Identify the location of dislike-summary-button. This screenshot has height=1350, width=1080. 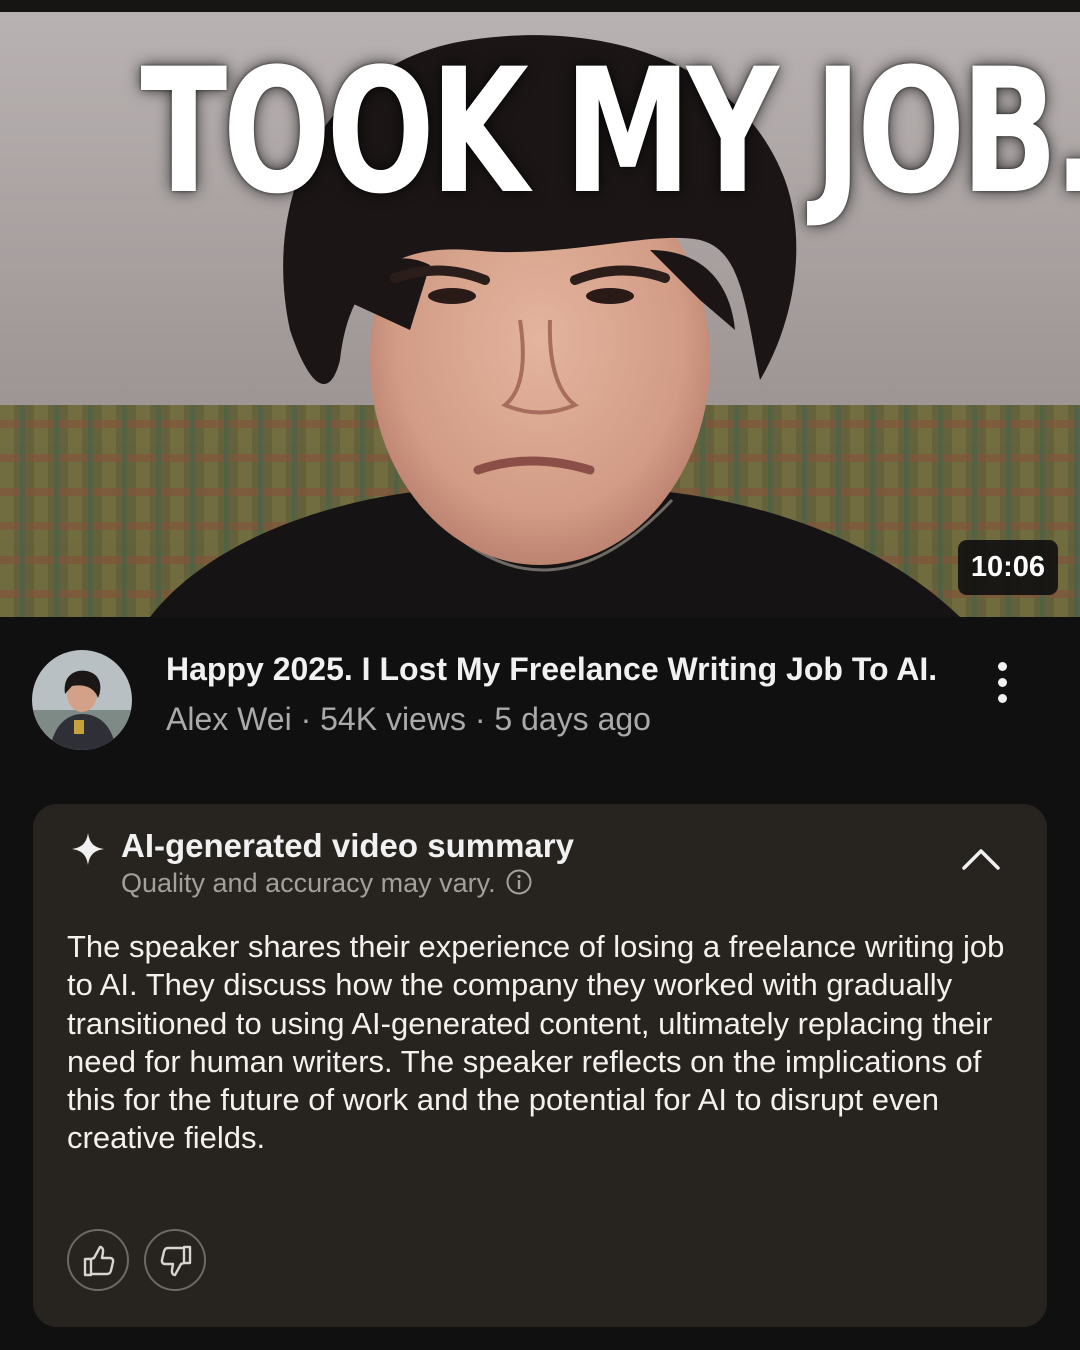
(175, 1260).